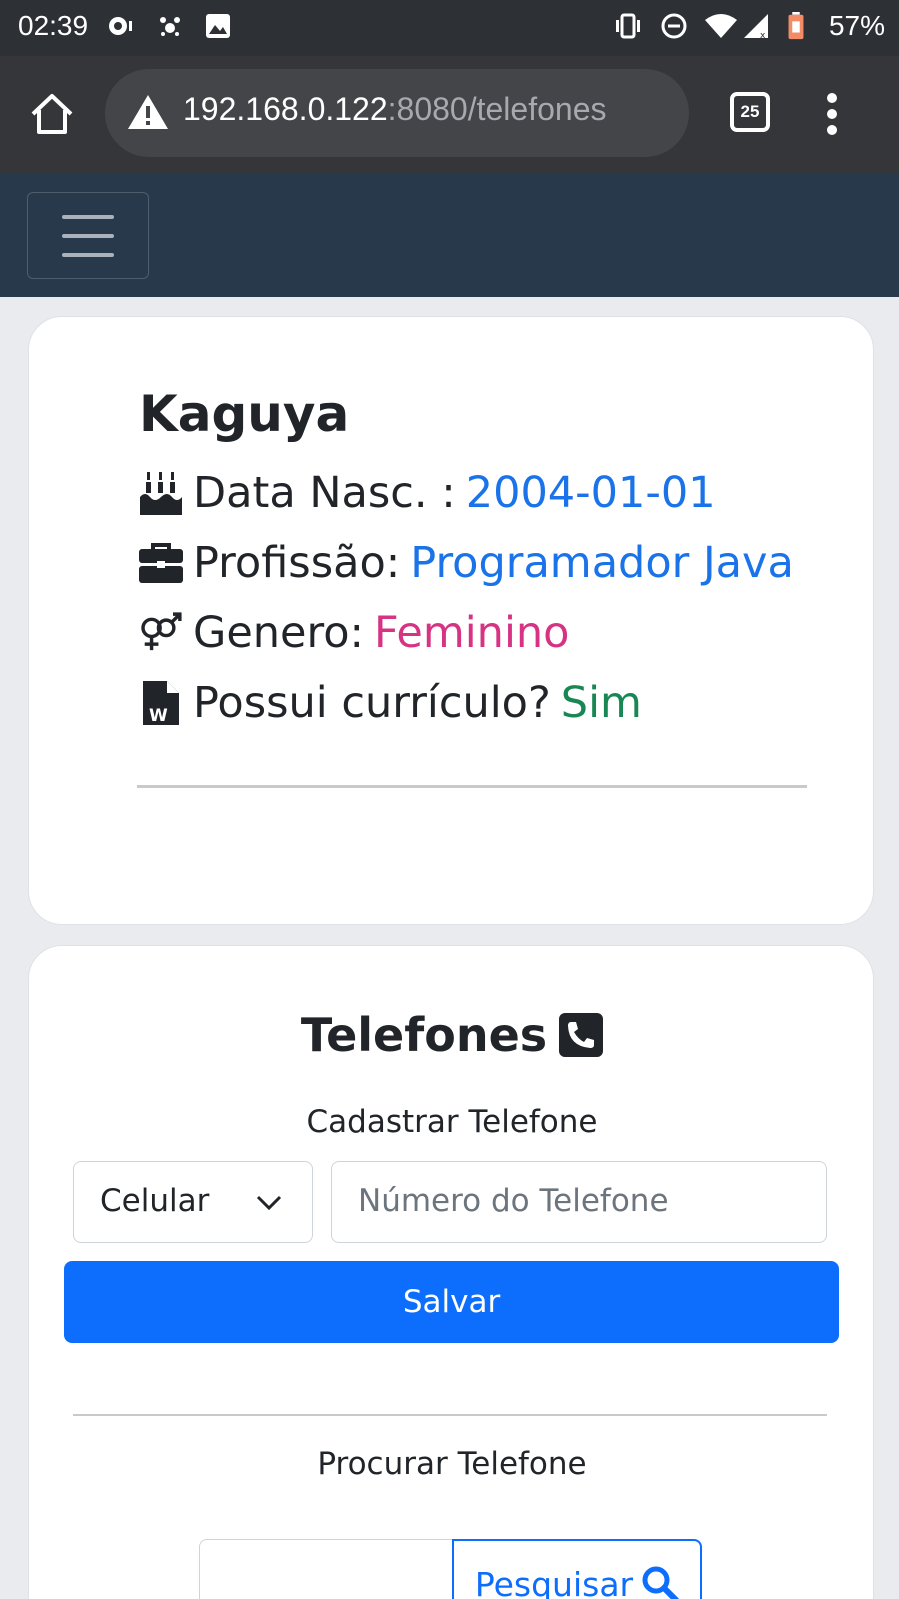 Image resolution: width=899 pixels, height=1599 pixels. I want to click on profession-value: Programador Java, so click(602, 563).